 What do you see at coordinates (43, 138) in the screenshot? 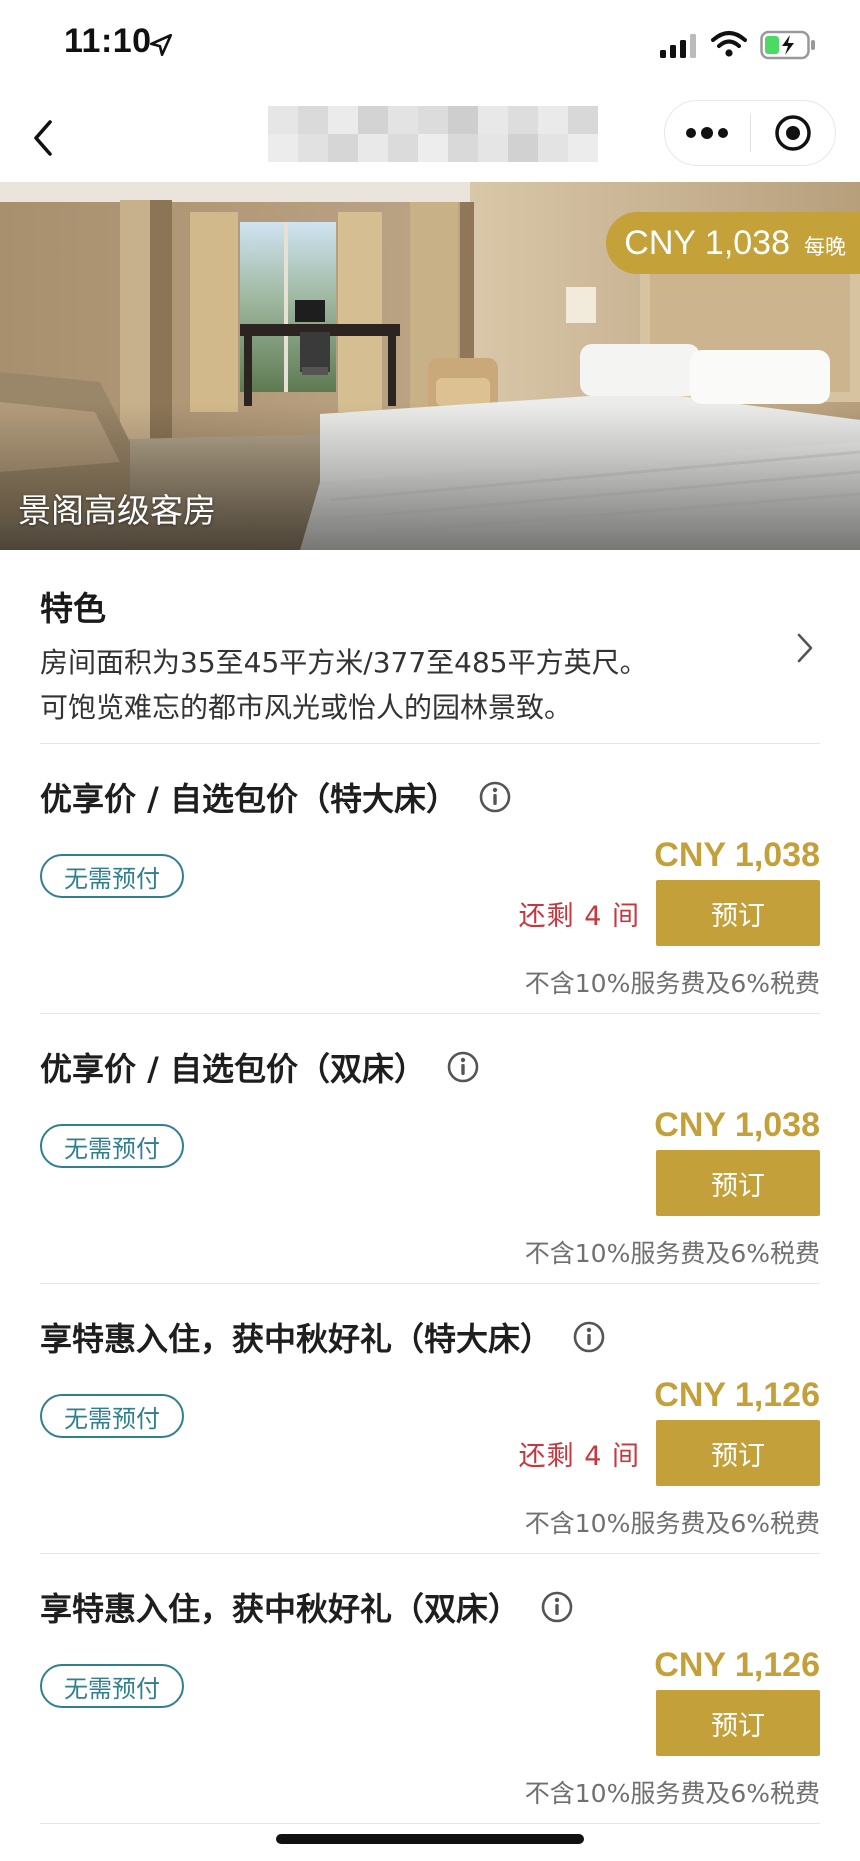
I see `back-chevron-icon` at bounding box center [43, 138].